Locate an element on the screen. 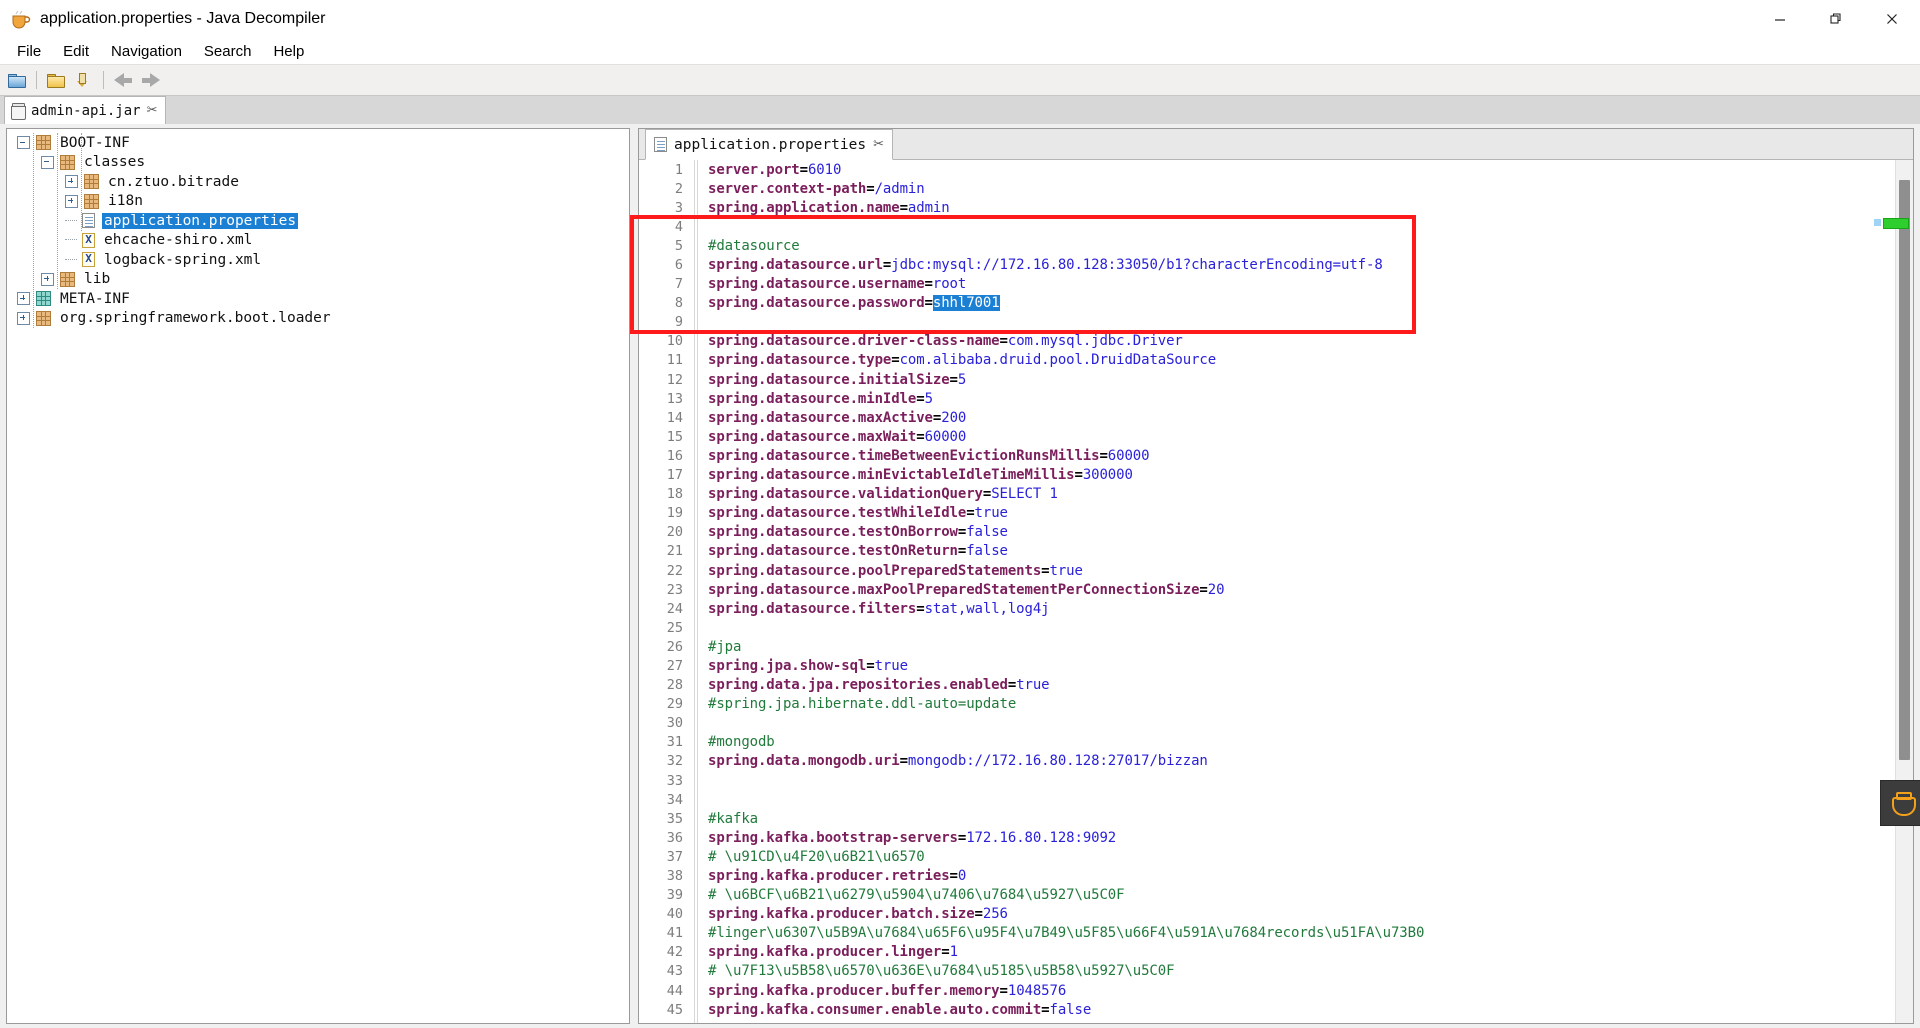 The image size is (1920, 1028). menu-help: Help is located at coordinates (288, 51).